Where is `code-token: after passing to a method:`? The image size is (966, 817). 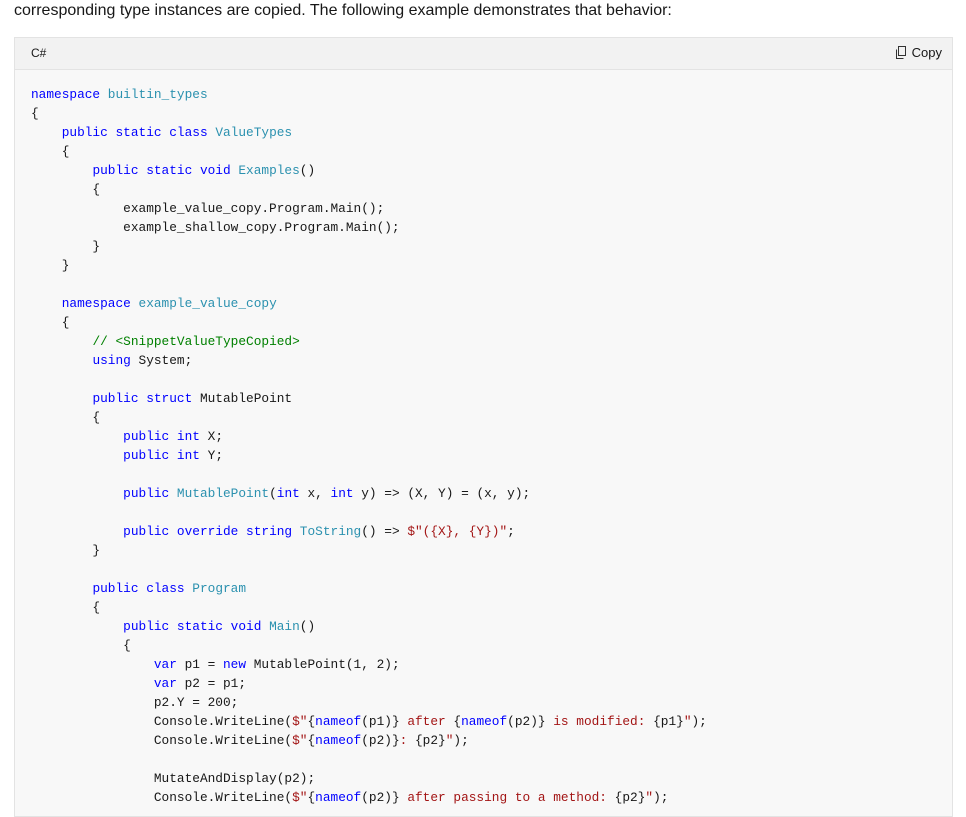
code-token: after passing to a method: is located at coordinates (507, 797).